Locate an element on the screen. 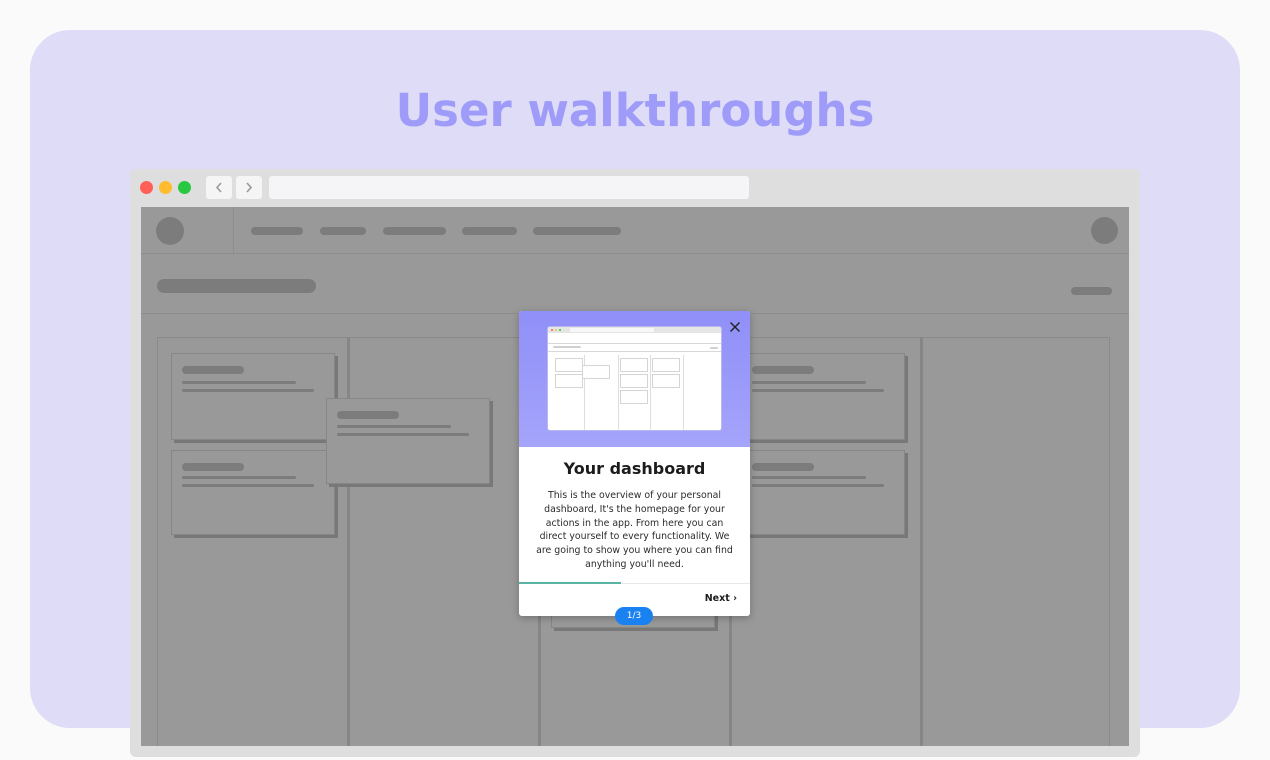  progress-fill is located at coordinates (570, 583).